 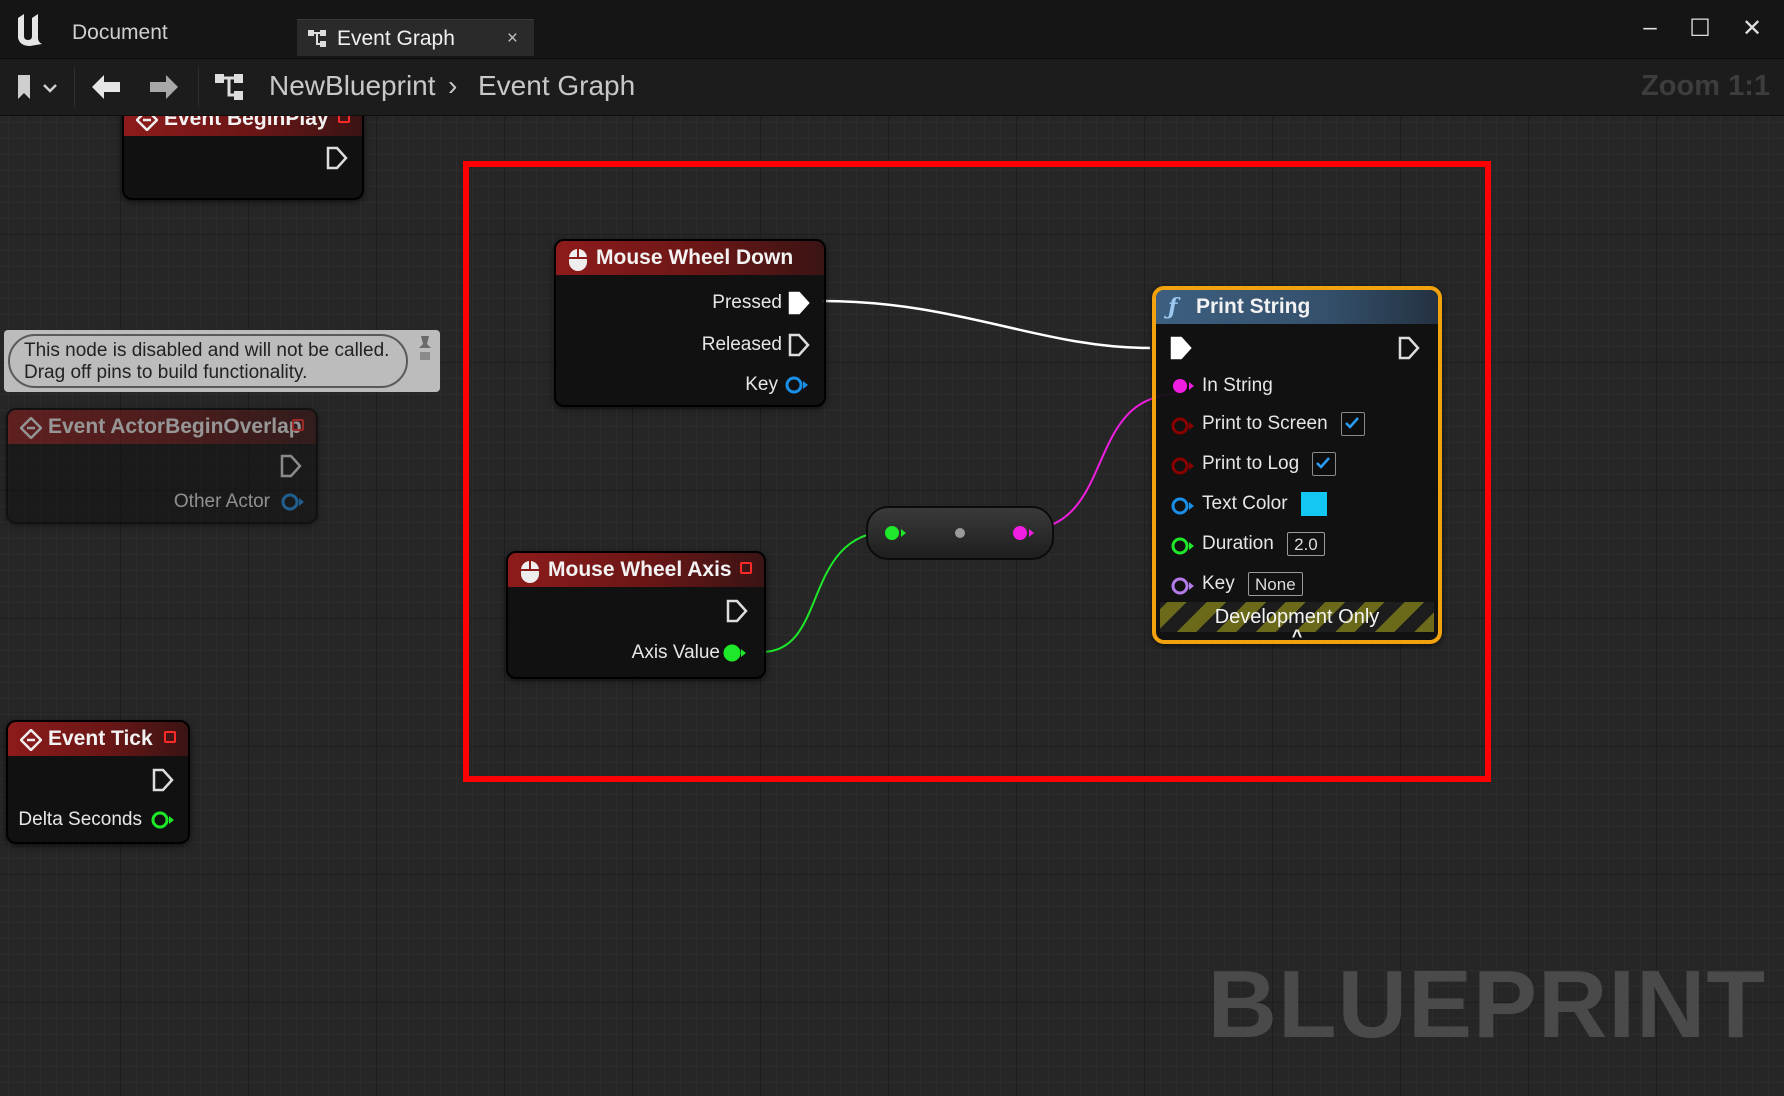 I want to click on color-pin-icon, so click(x=1183, y=506).